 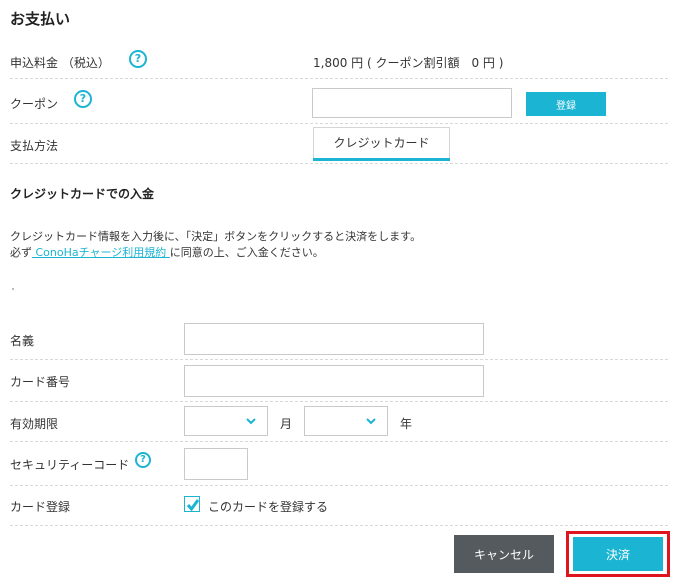 I want to click on expiry-month-select, so click(x=226, y=421).